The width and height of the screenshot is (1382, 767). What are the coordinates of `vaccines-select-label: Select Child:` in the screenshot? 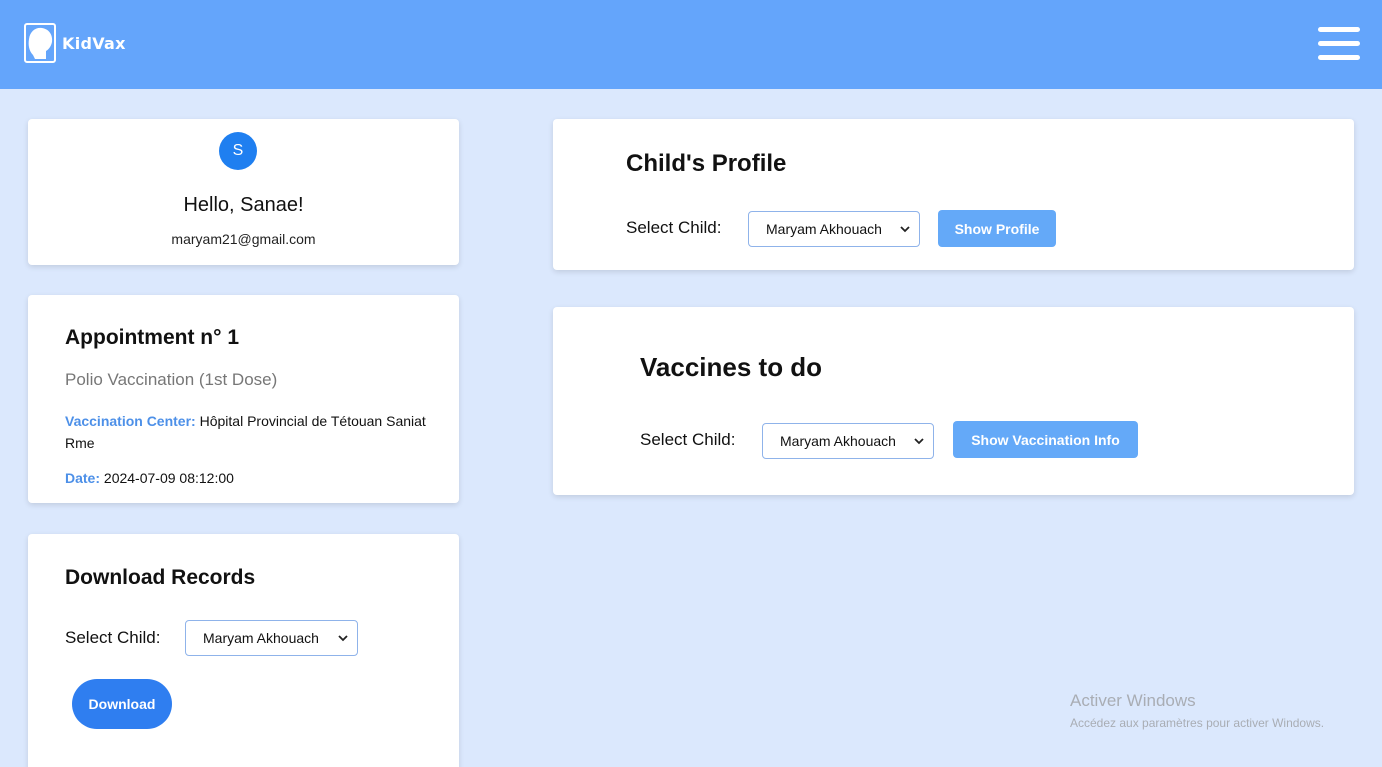 It's located at (688, 439).